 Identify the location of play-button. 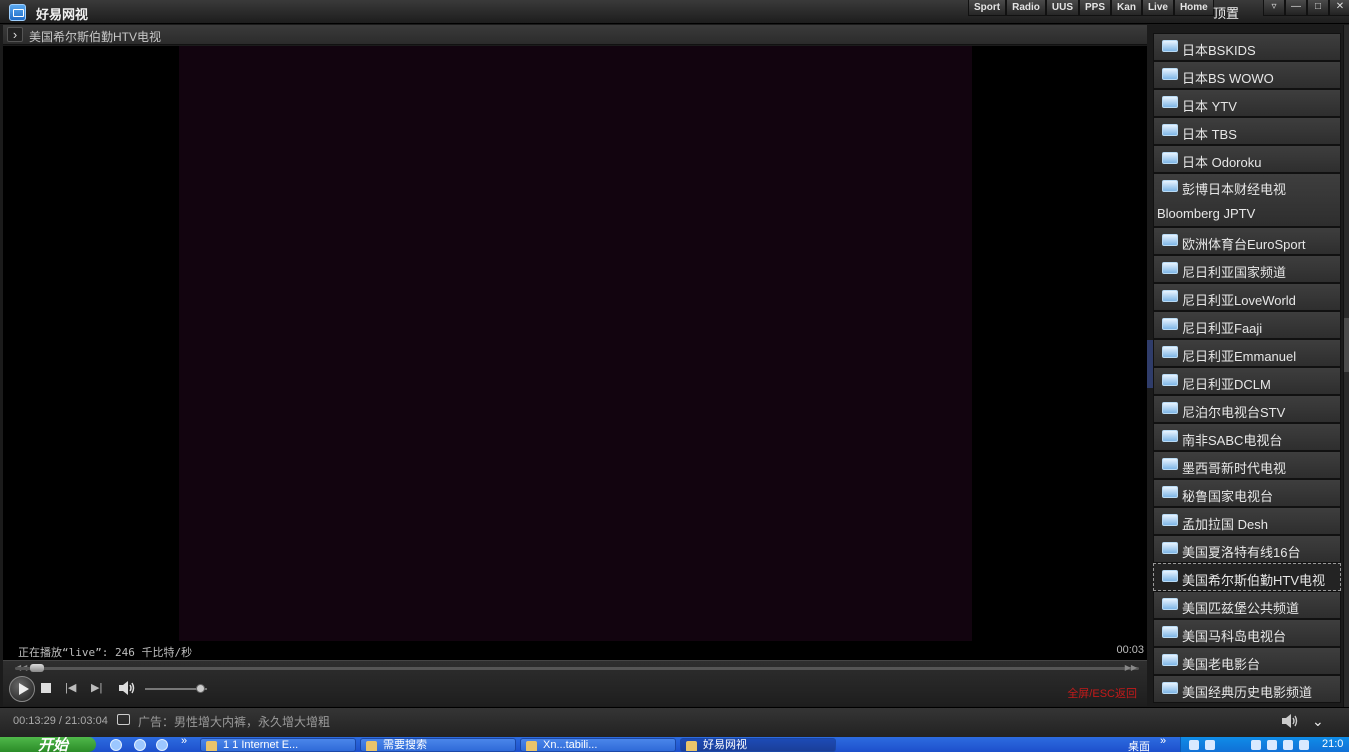
(22, 689).